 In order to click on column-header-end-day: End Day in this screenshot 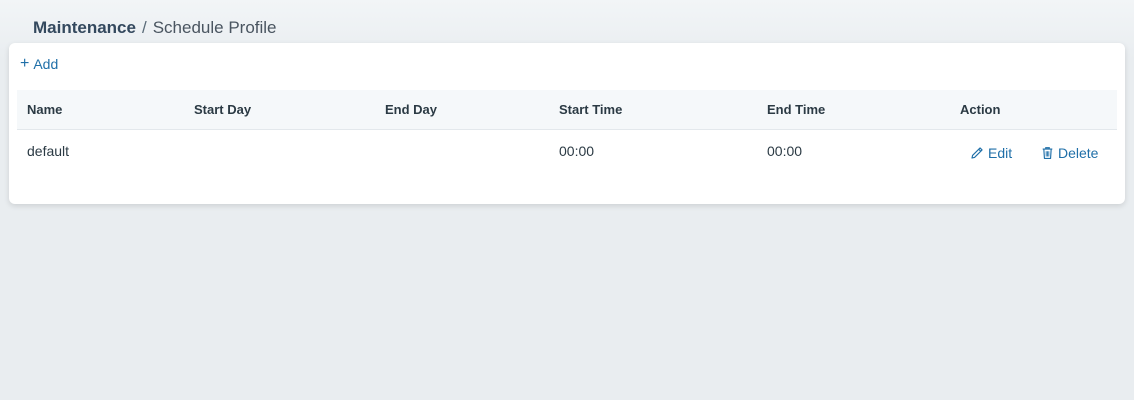, I will do `click(411, 109)`.